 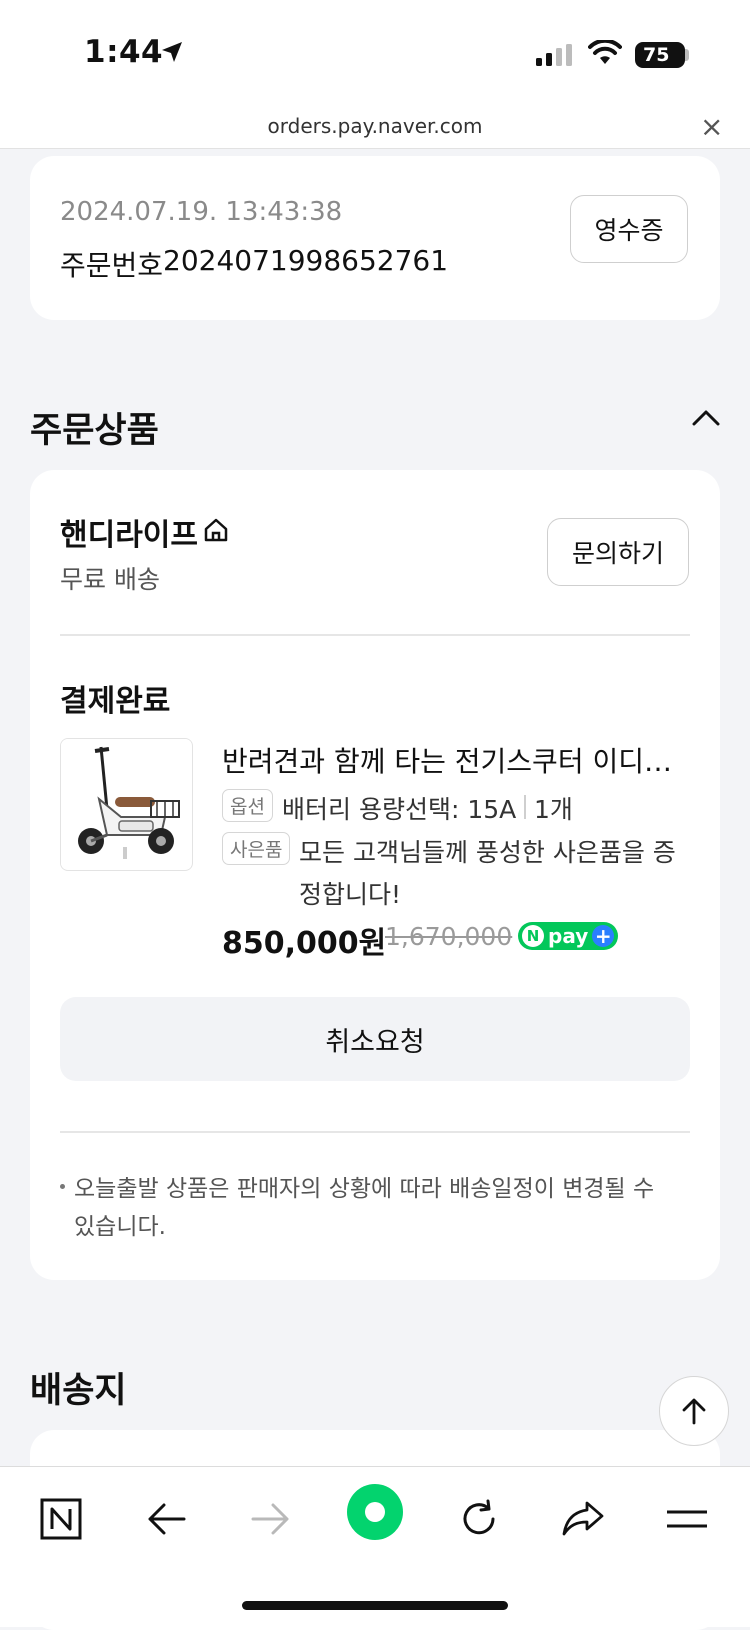 I want to click on option-tag: 옵션, so click(x=247, y=805).